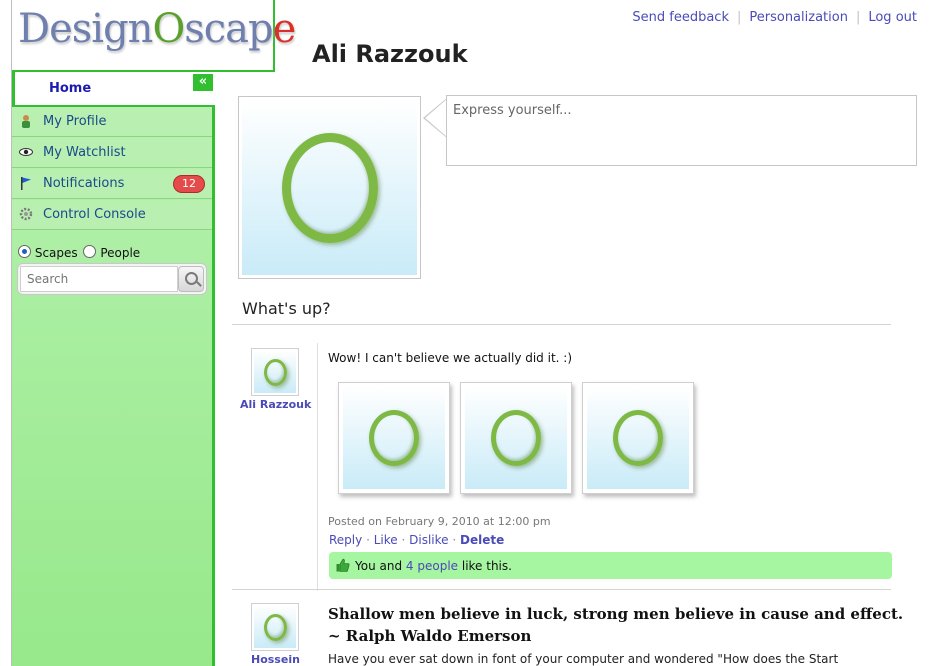 This screenshot has height=666, width=945. I want to click on likes-text-pre: You and, so click(379, 566).